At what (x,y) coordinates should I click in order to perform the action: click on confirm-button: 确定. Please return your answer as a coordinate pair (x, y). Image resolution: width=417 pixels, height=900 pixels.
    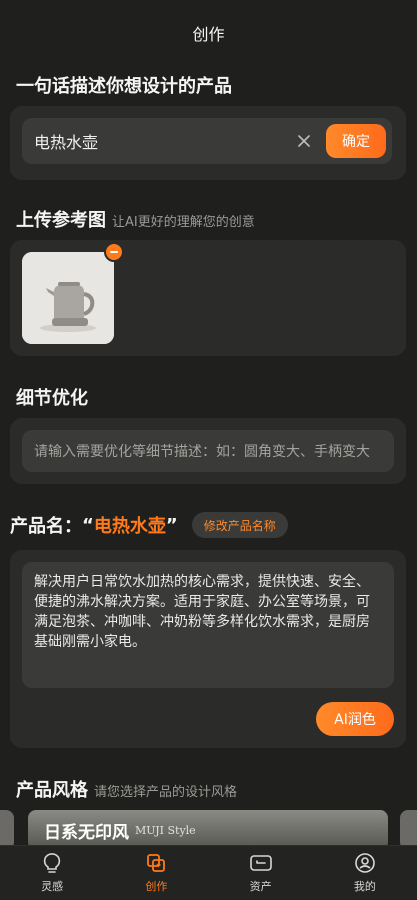
    Looking at the image, I should click on (356, 141).